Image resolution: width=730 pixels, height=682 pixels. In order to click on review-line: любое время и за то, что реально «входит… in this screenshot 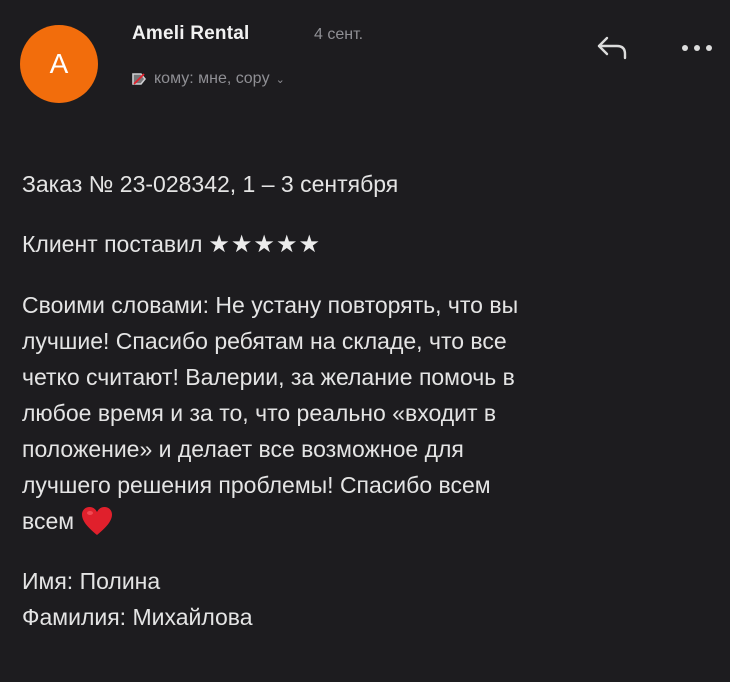, I will do `click(259, 413)`.